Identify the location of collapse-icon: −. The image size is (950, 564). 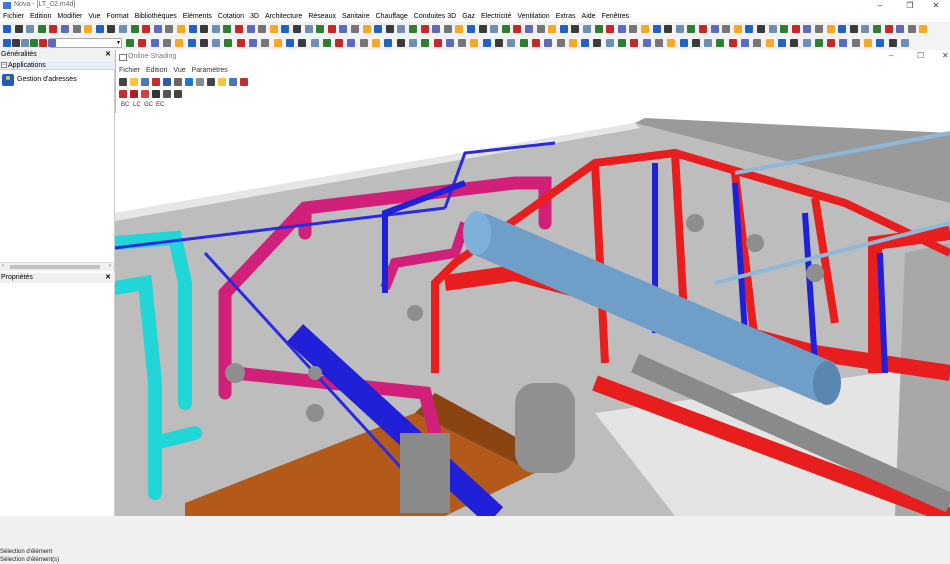
(4, 65).